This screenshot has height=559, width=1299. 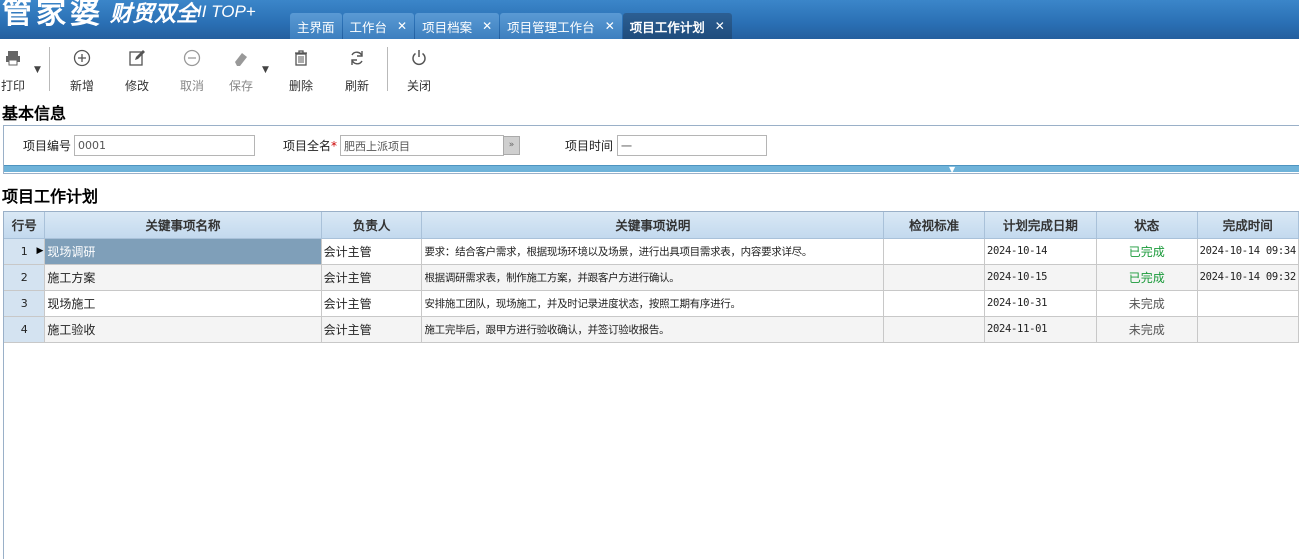 What do you see at coordinates (25, 251) in the screenshot?
I see `row-number: 1 ▶` at bounding box center [25, 251].